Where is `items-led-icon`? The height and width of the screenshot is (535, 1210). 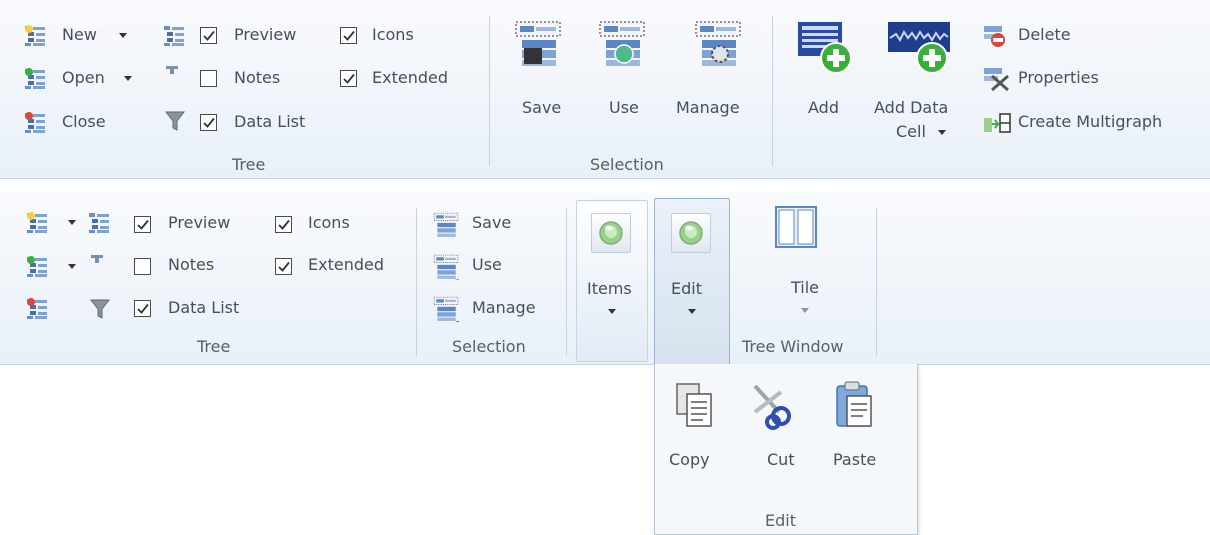
items-led-icon is located at coordinates (611, 233).